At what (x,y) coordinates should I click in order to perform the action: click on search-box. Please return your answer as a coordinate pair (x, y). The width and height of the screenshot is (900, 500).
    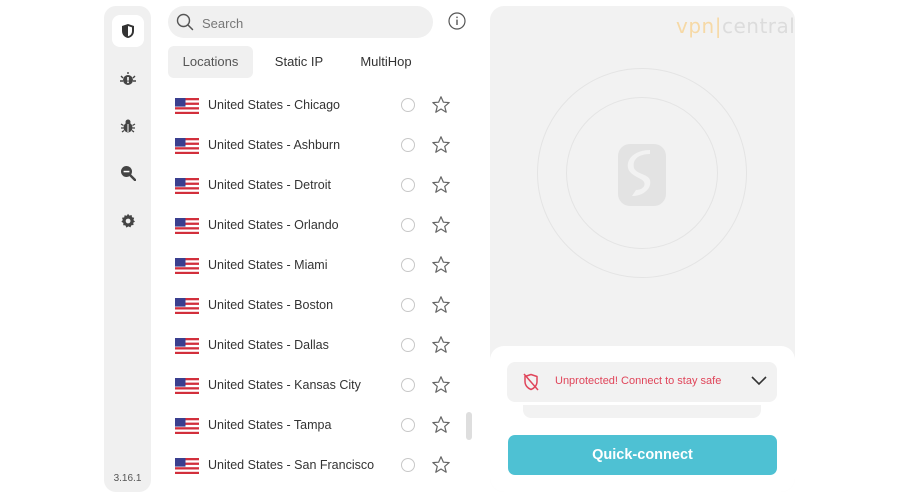
    Looking at the image, I should click on (300, 22).